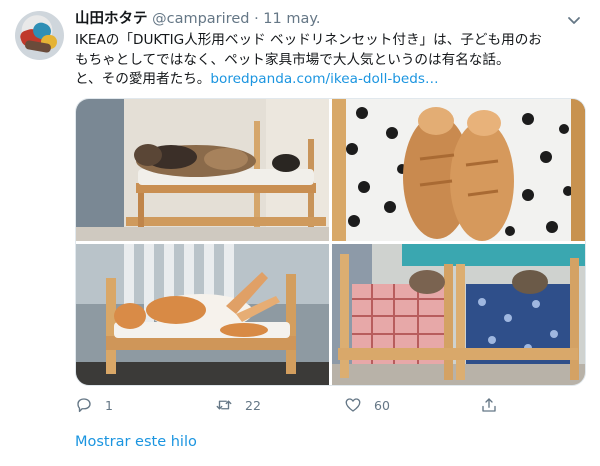 This screenshot has width=600, height=466. I want to click on tweet-actions: 1 22 60, so click(310, 405).